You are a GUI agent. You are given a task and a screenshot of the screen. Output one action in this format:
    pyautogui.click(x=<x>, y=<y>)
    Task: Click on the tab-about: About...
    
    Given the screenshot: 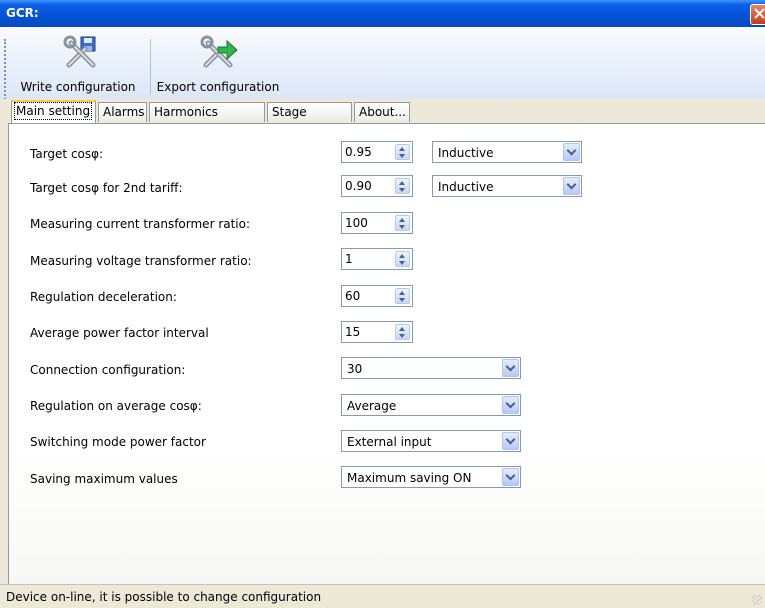 What is the action you would take?
    pyautogui.click(x=382, y=112)
    